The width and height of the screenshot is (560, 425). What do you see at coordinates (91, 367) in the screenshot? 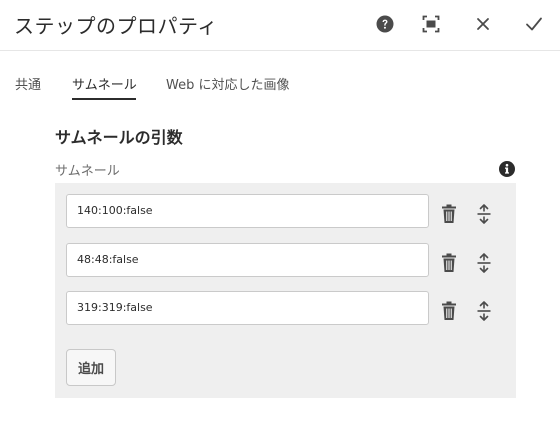
I see `add-button: 追加` at bounding box center [91, 367].